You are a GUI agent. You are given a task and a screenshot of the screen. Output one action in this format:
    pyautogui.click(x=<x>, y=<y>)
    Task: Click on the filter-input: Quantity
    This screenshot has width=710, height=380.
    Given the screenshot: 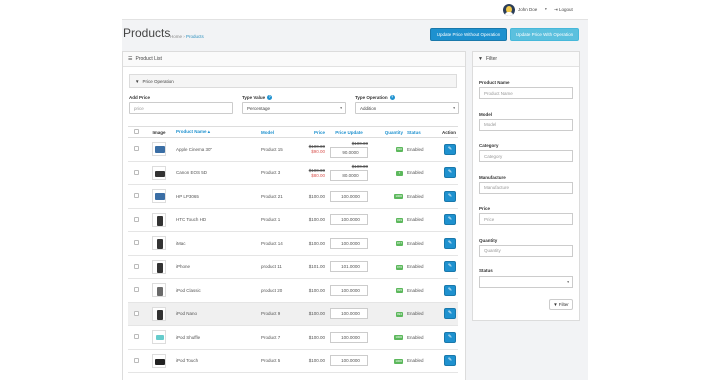 What is the action you would take?
    pyautogui.click(x=526, y=250)
    